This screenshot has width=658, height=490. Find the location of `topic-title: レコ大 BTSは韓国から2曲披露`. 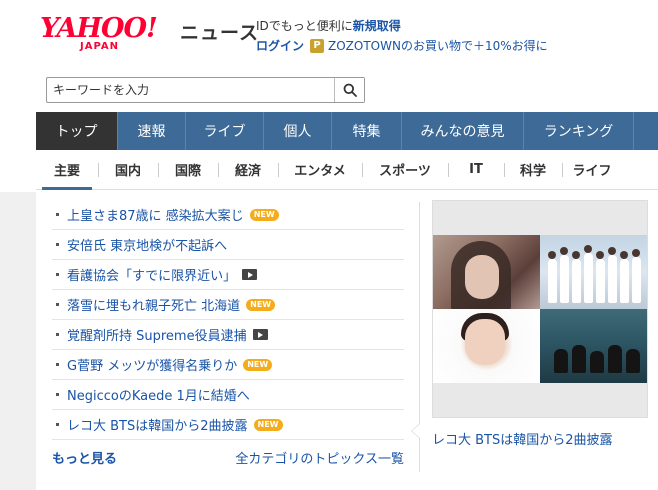

topic-title: レコ大 BTSは韓国から2曲披露 is located at coordinates (157, 424).